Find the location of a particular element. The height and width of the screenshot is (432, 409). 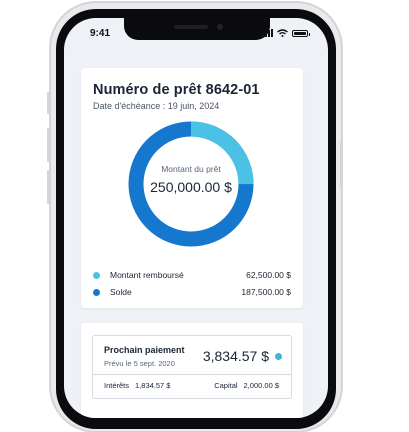

capital-label: Capital is located at coordinates (226, 385).